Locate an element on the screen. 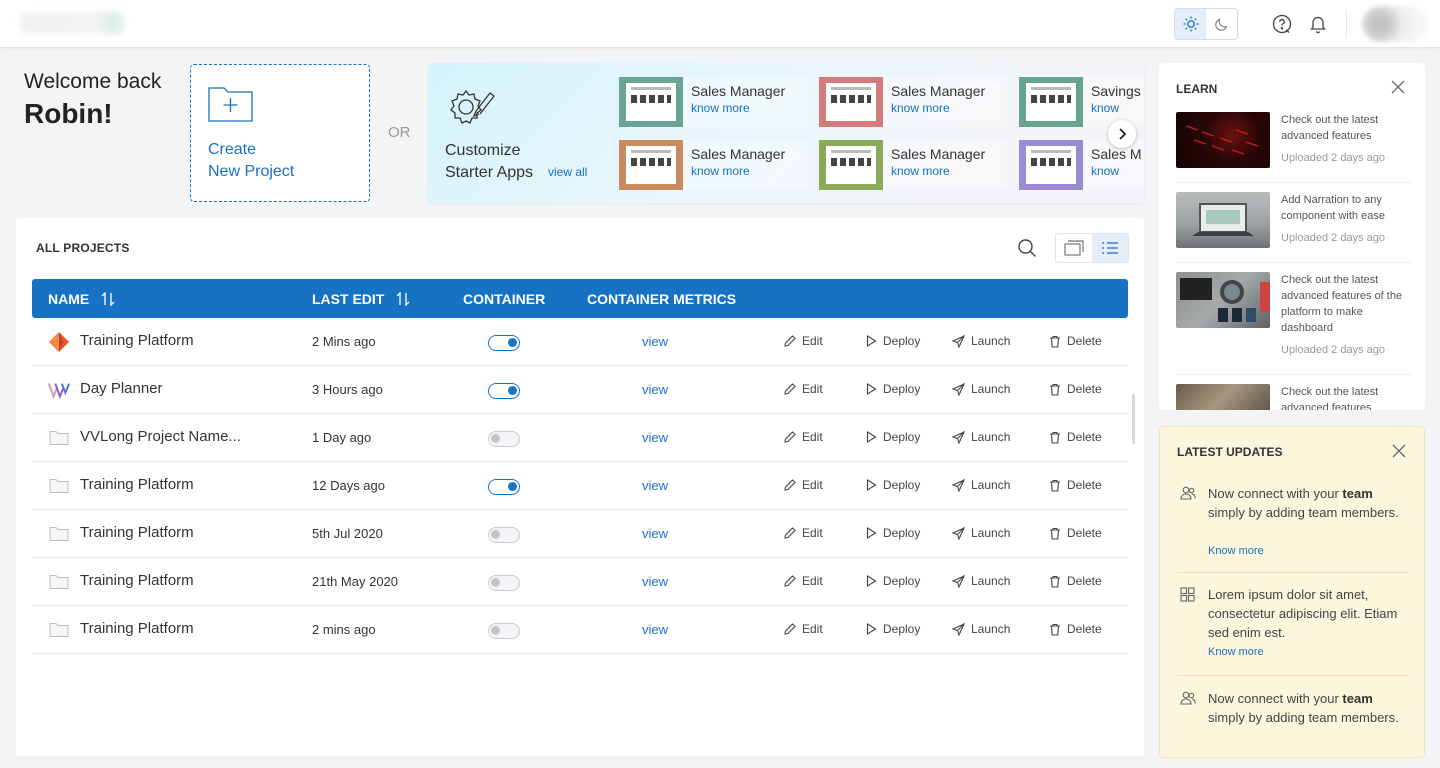 The image size is (1440, 768). grid-icon is located at coordinates (1187, 594).